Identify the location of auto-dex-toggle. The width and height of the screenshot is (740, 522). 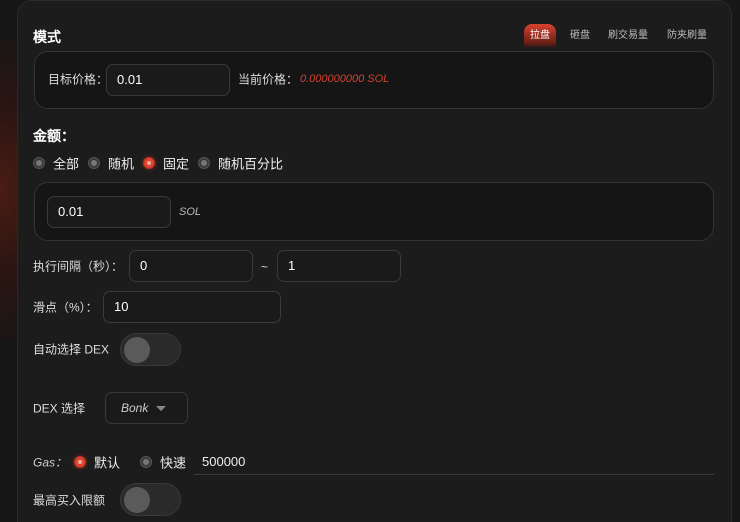
(150, 349).